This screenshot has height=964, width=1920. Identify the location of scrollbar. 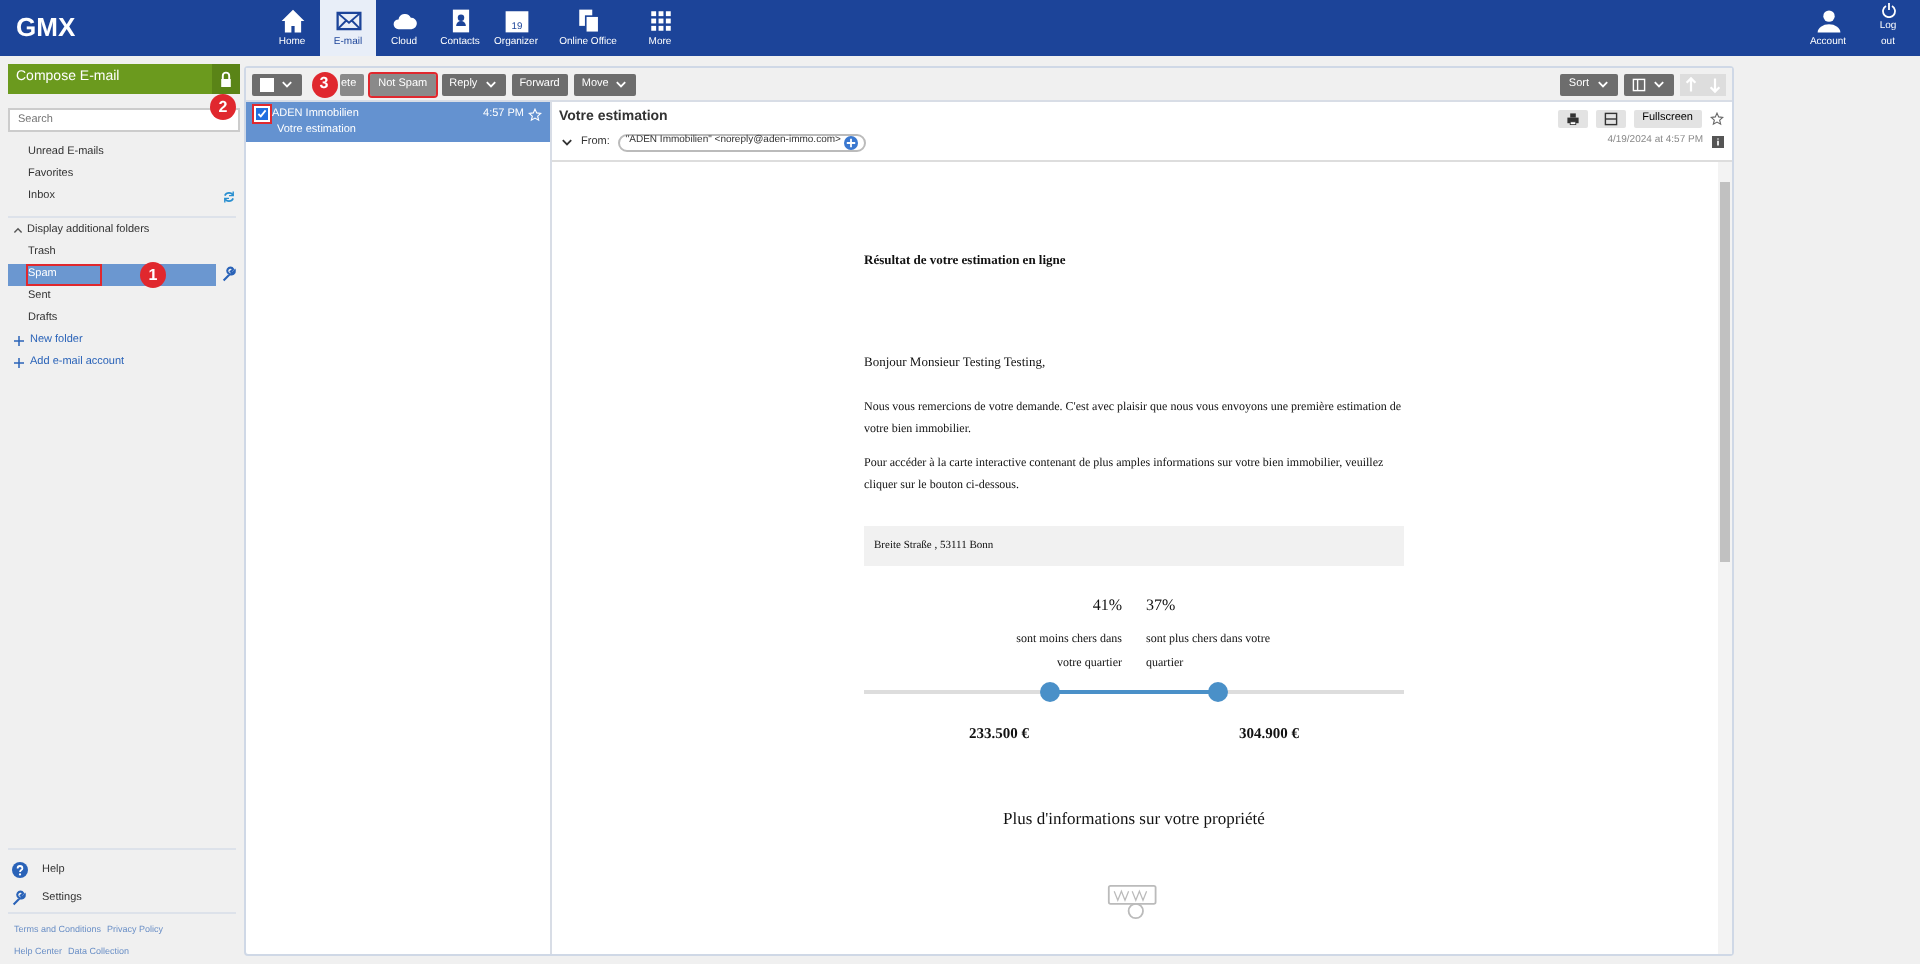
(1724, 557).